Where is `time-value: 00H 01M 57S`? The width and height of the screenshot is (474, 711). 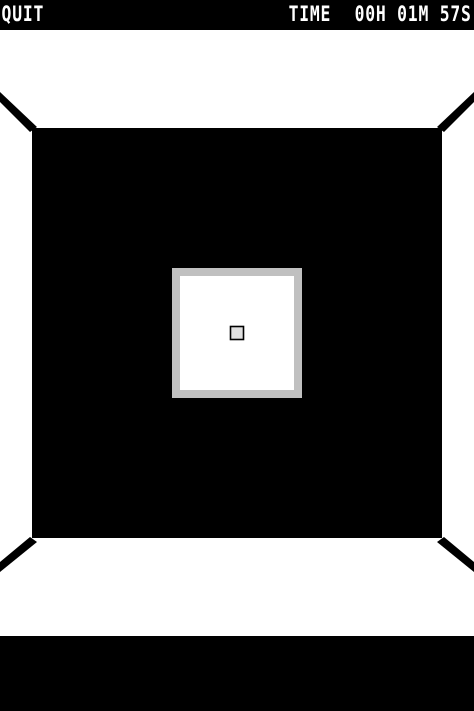
time-value: 00H 01M 57S is located at coordinates (413, 14).